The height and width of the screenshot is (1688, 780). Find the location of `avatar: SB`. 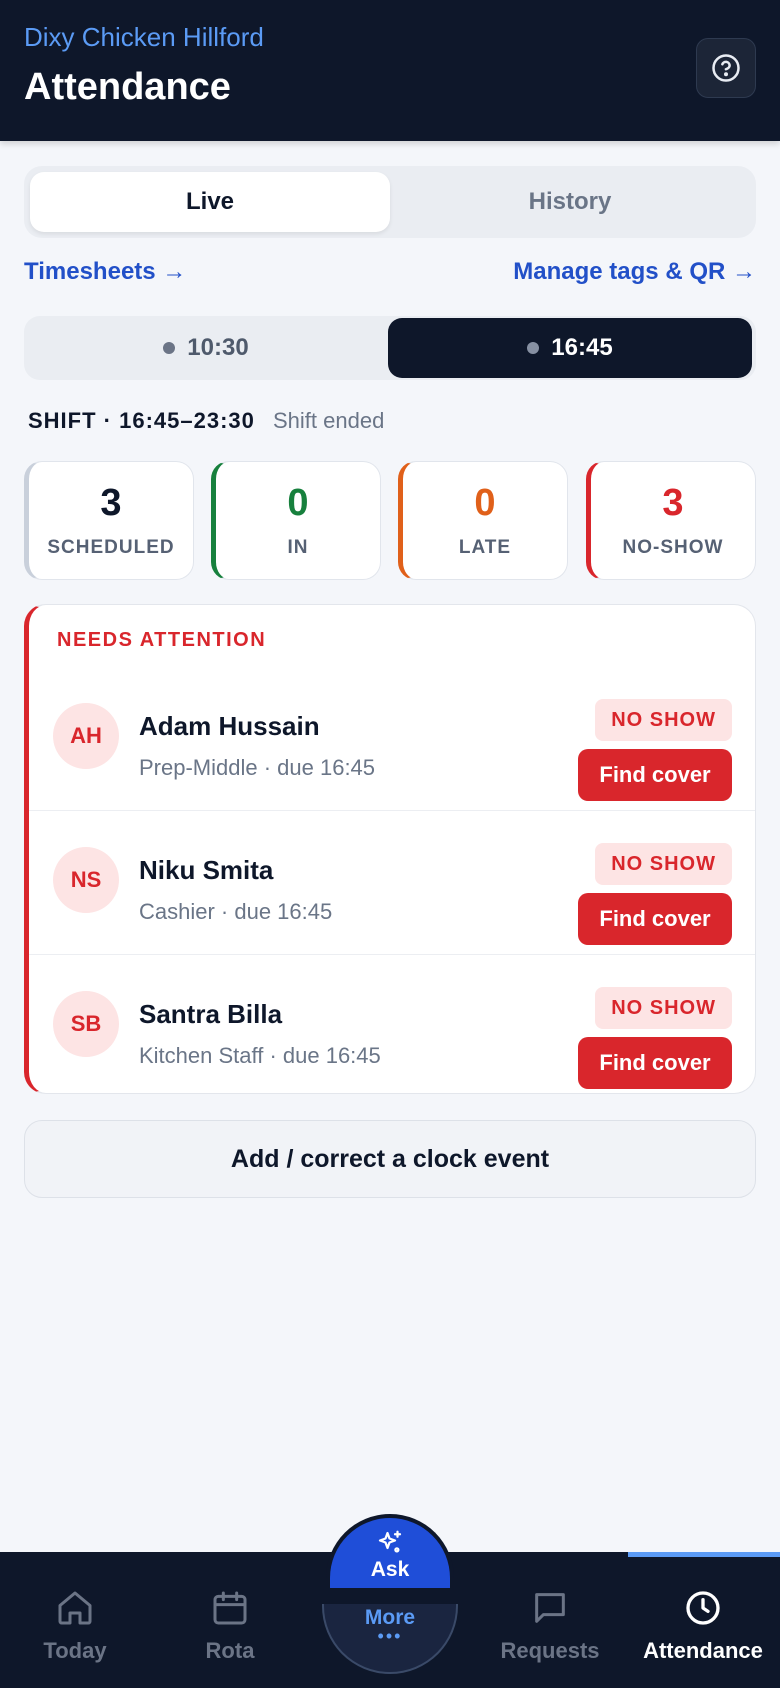

avatar: SB is located at coordinates (86, 1024).